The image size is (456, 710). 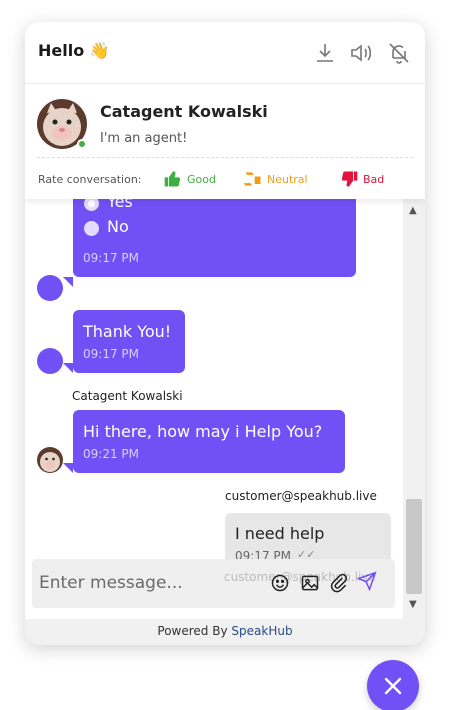 What do you see at coordinates (127, 396) in the screenshot?
I see `sender-name: Catagent Kowalski` at bounding box center [127, 396].